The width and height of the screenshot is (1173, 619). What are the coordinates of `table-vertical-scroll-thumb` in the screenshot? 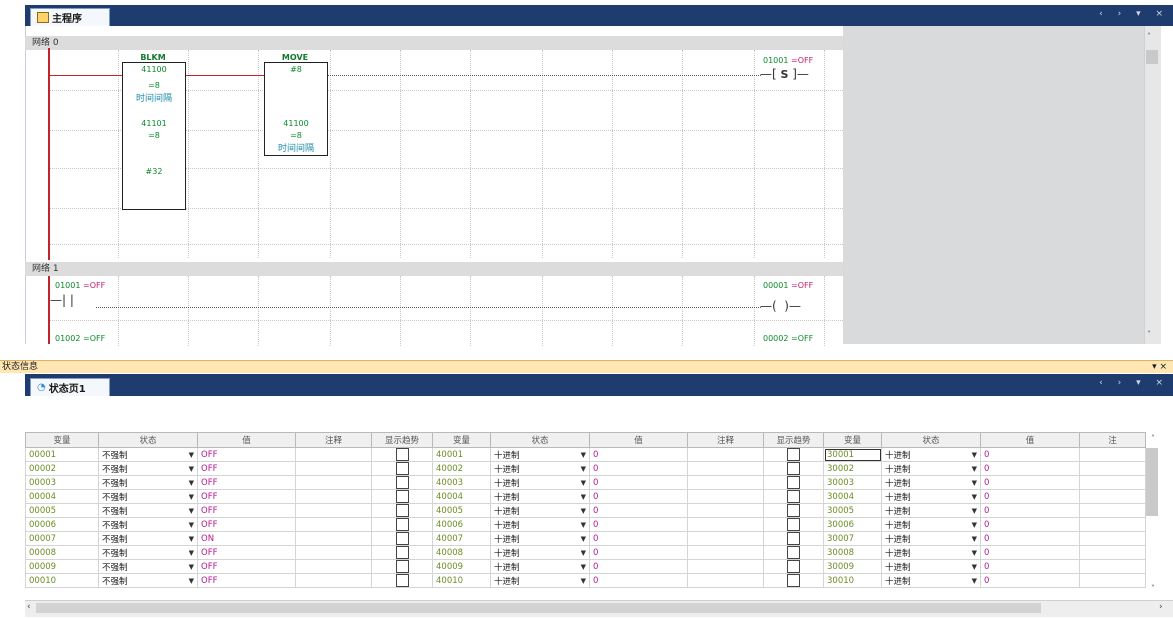 It's located at (1152, 482).